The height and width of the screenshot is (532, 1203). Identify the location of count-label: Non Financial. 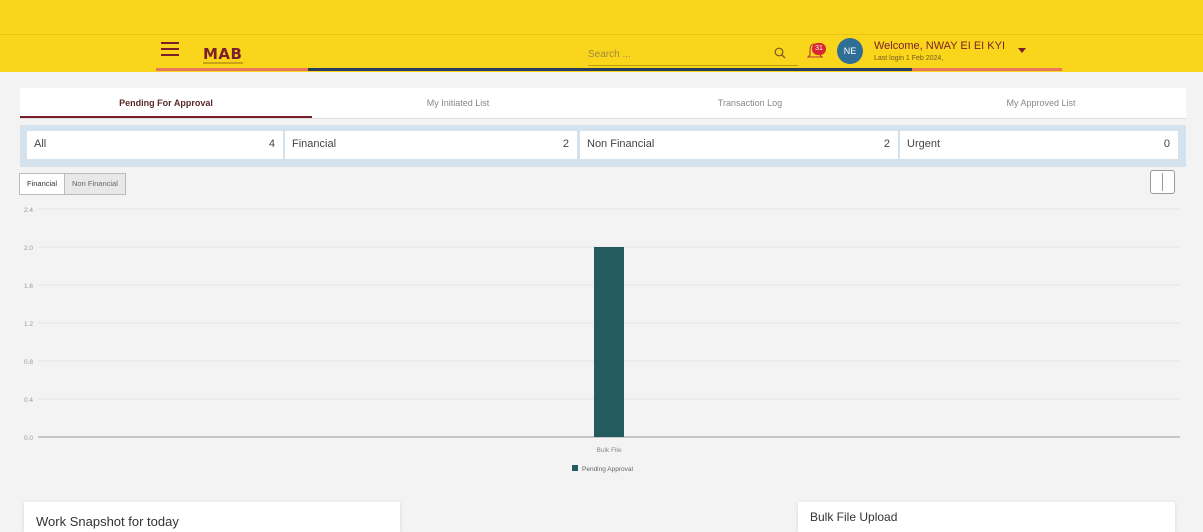
(621, 144).